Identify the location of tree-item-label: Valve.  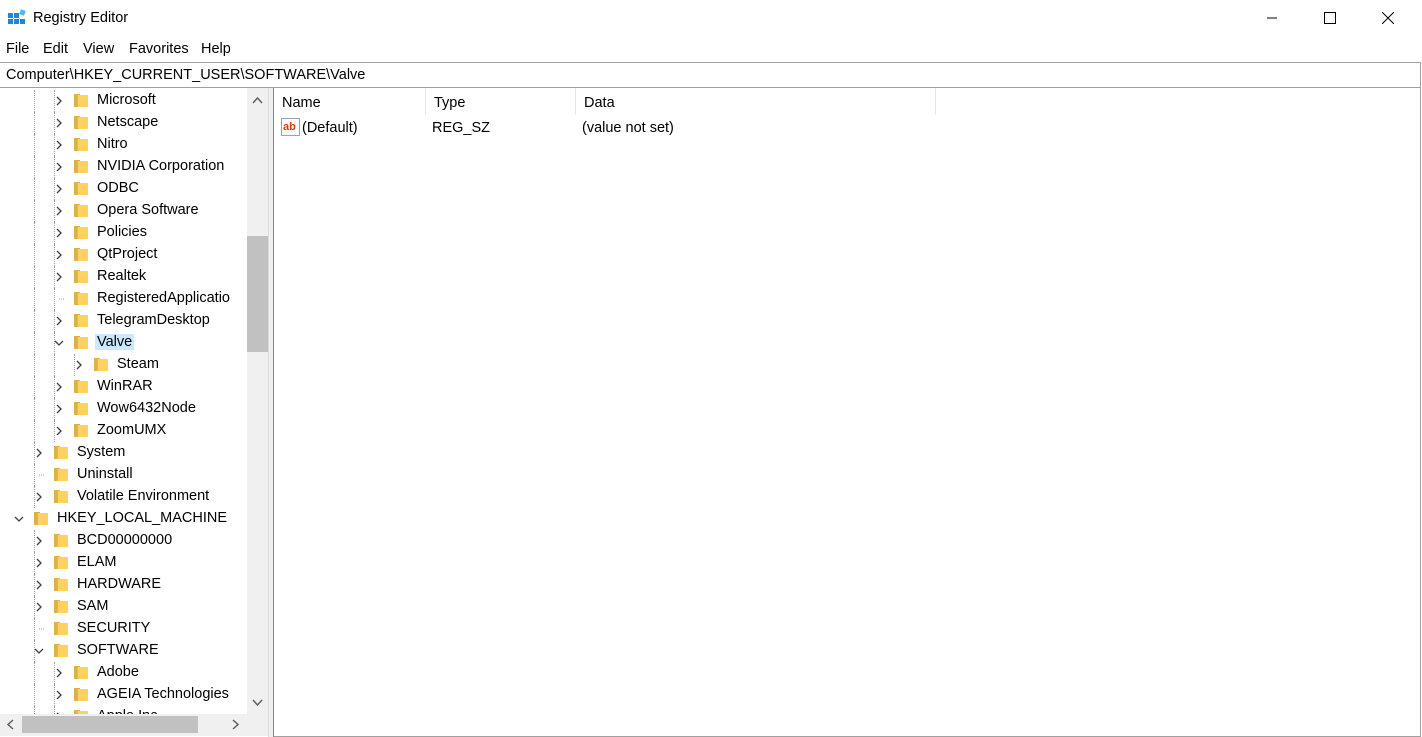
(115, 342).